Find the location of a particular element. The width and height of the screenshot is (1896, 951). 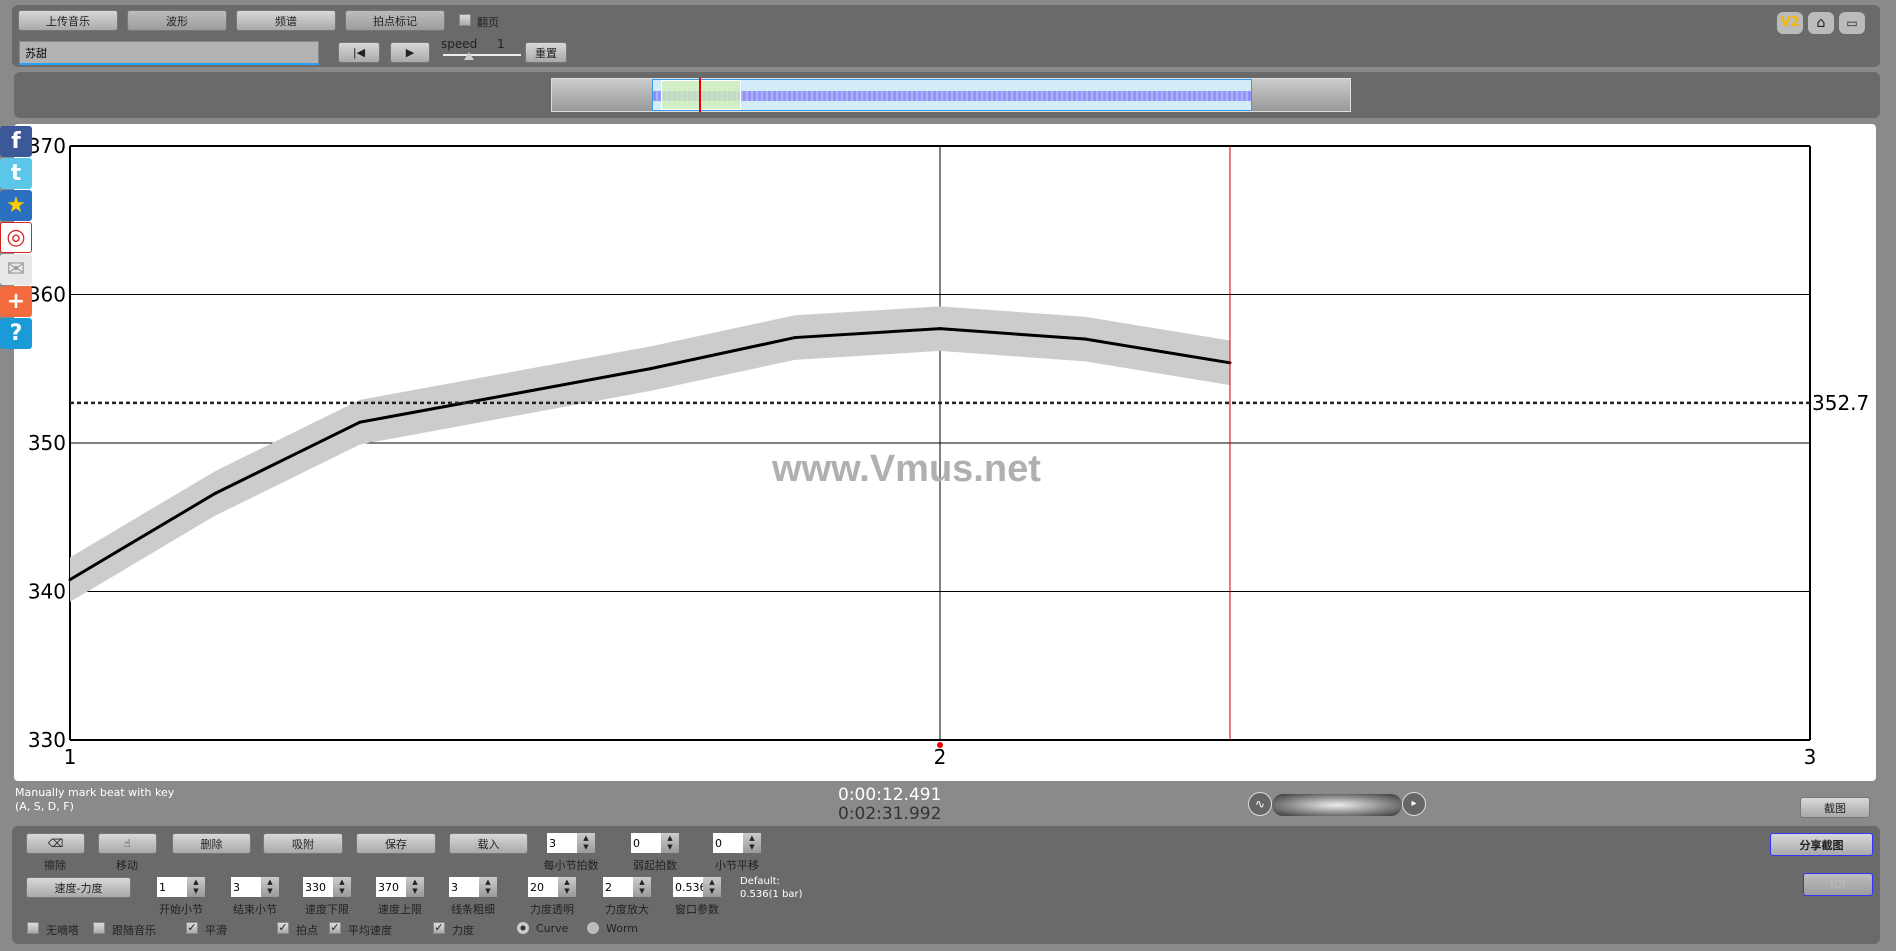

tempo-min-spinner: ▲▼ is located at coordinates (327, 887).